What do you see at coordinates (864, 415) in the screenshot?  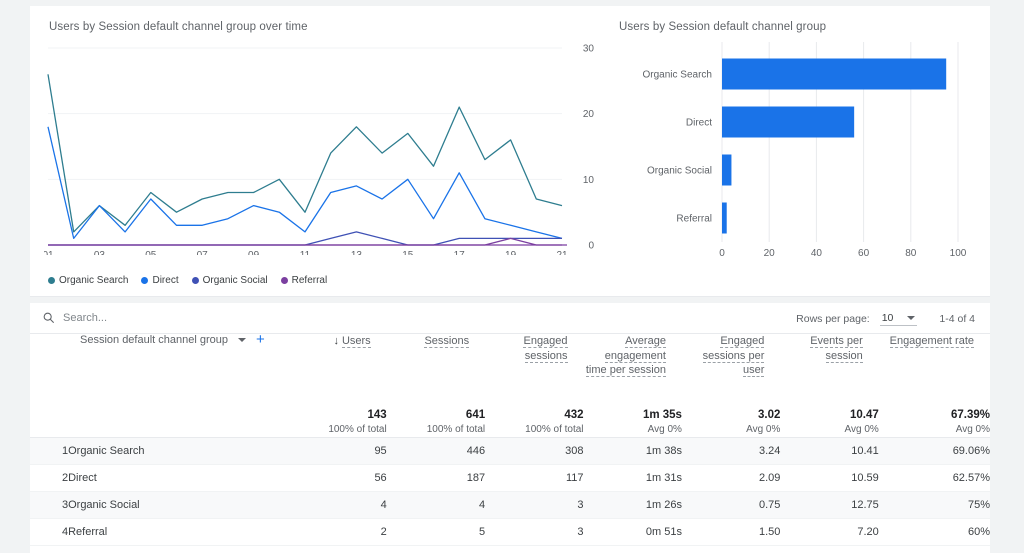 I see `summary-value: 10.47` at bounding box center [864, 415].